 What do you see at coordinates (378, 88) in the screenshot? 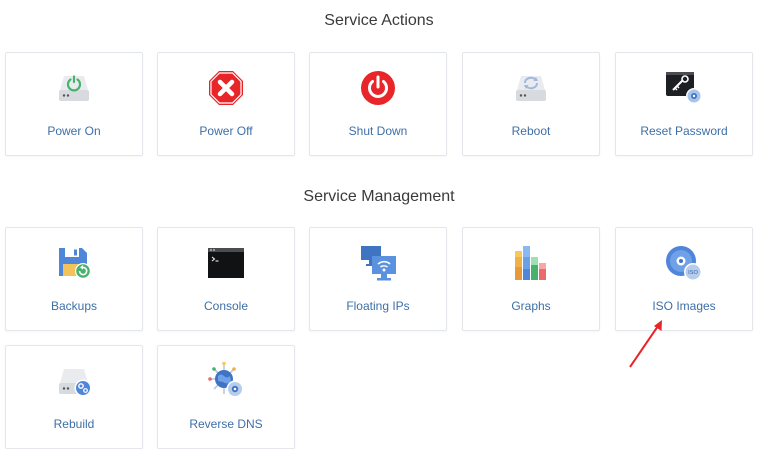
I see `shut-down-icon` at bounding box center [378, 88].